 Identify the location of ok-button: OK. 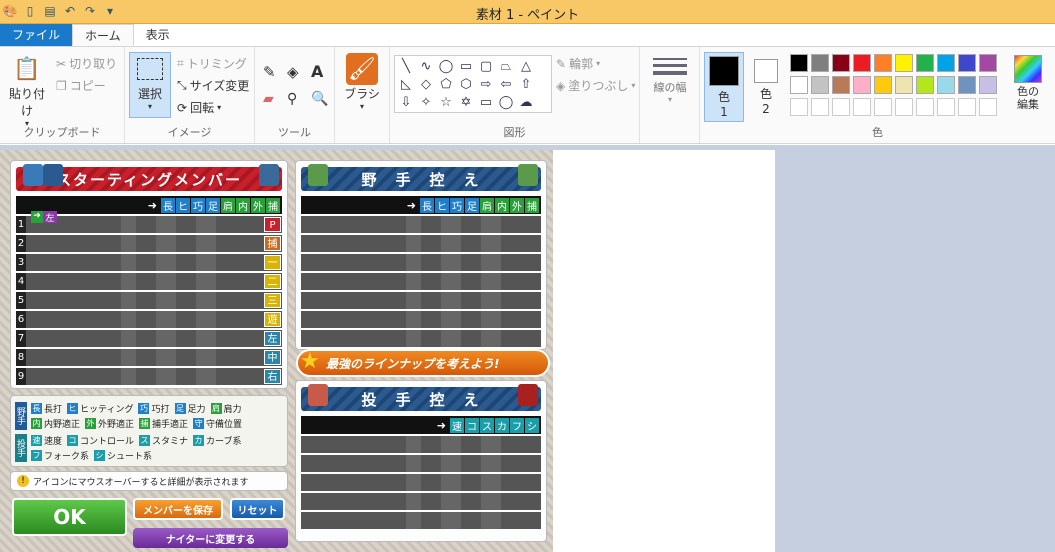
(69, 517).